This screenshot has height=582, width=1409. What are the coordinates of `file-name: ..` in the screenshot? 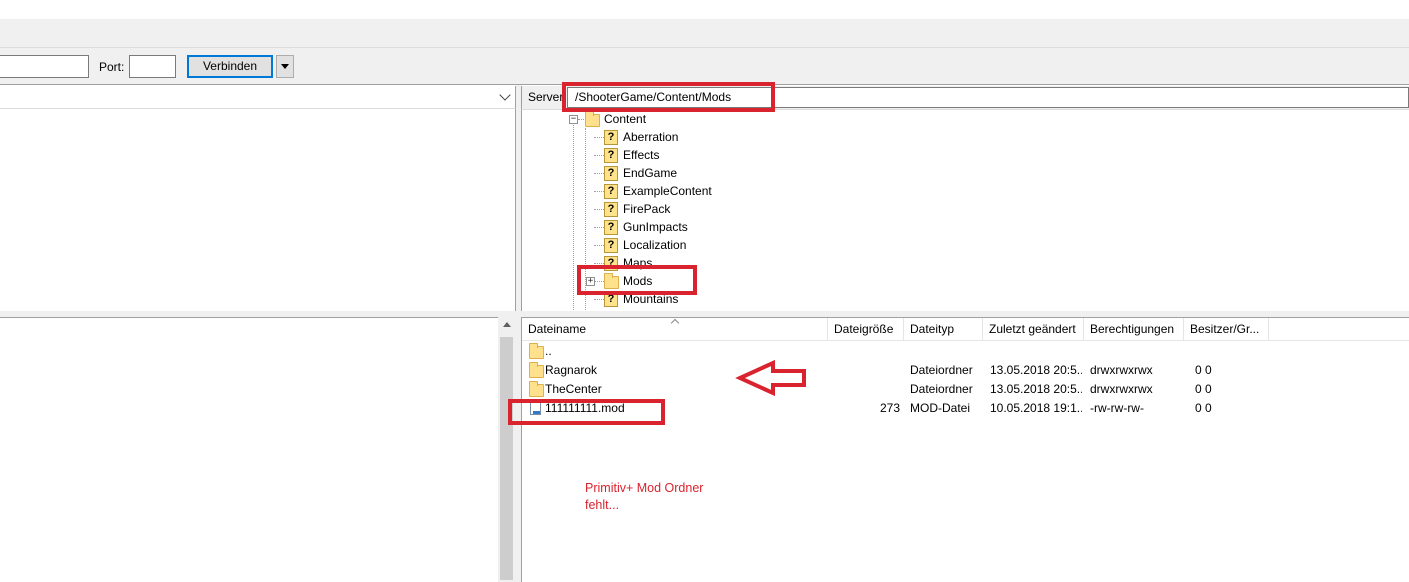 It's located at (548, 351).